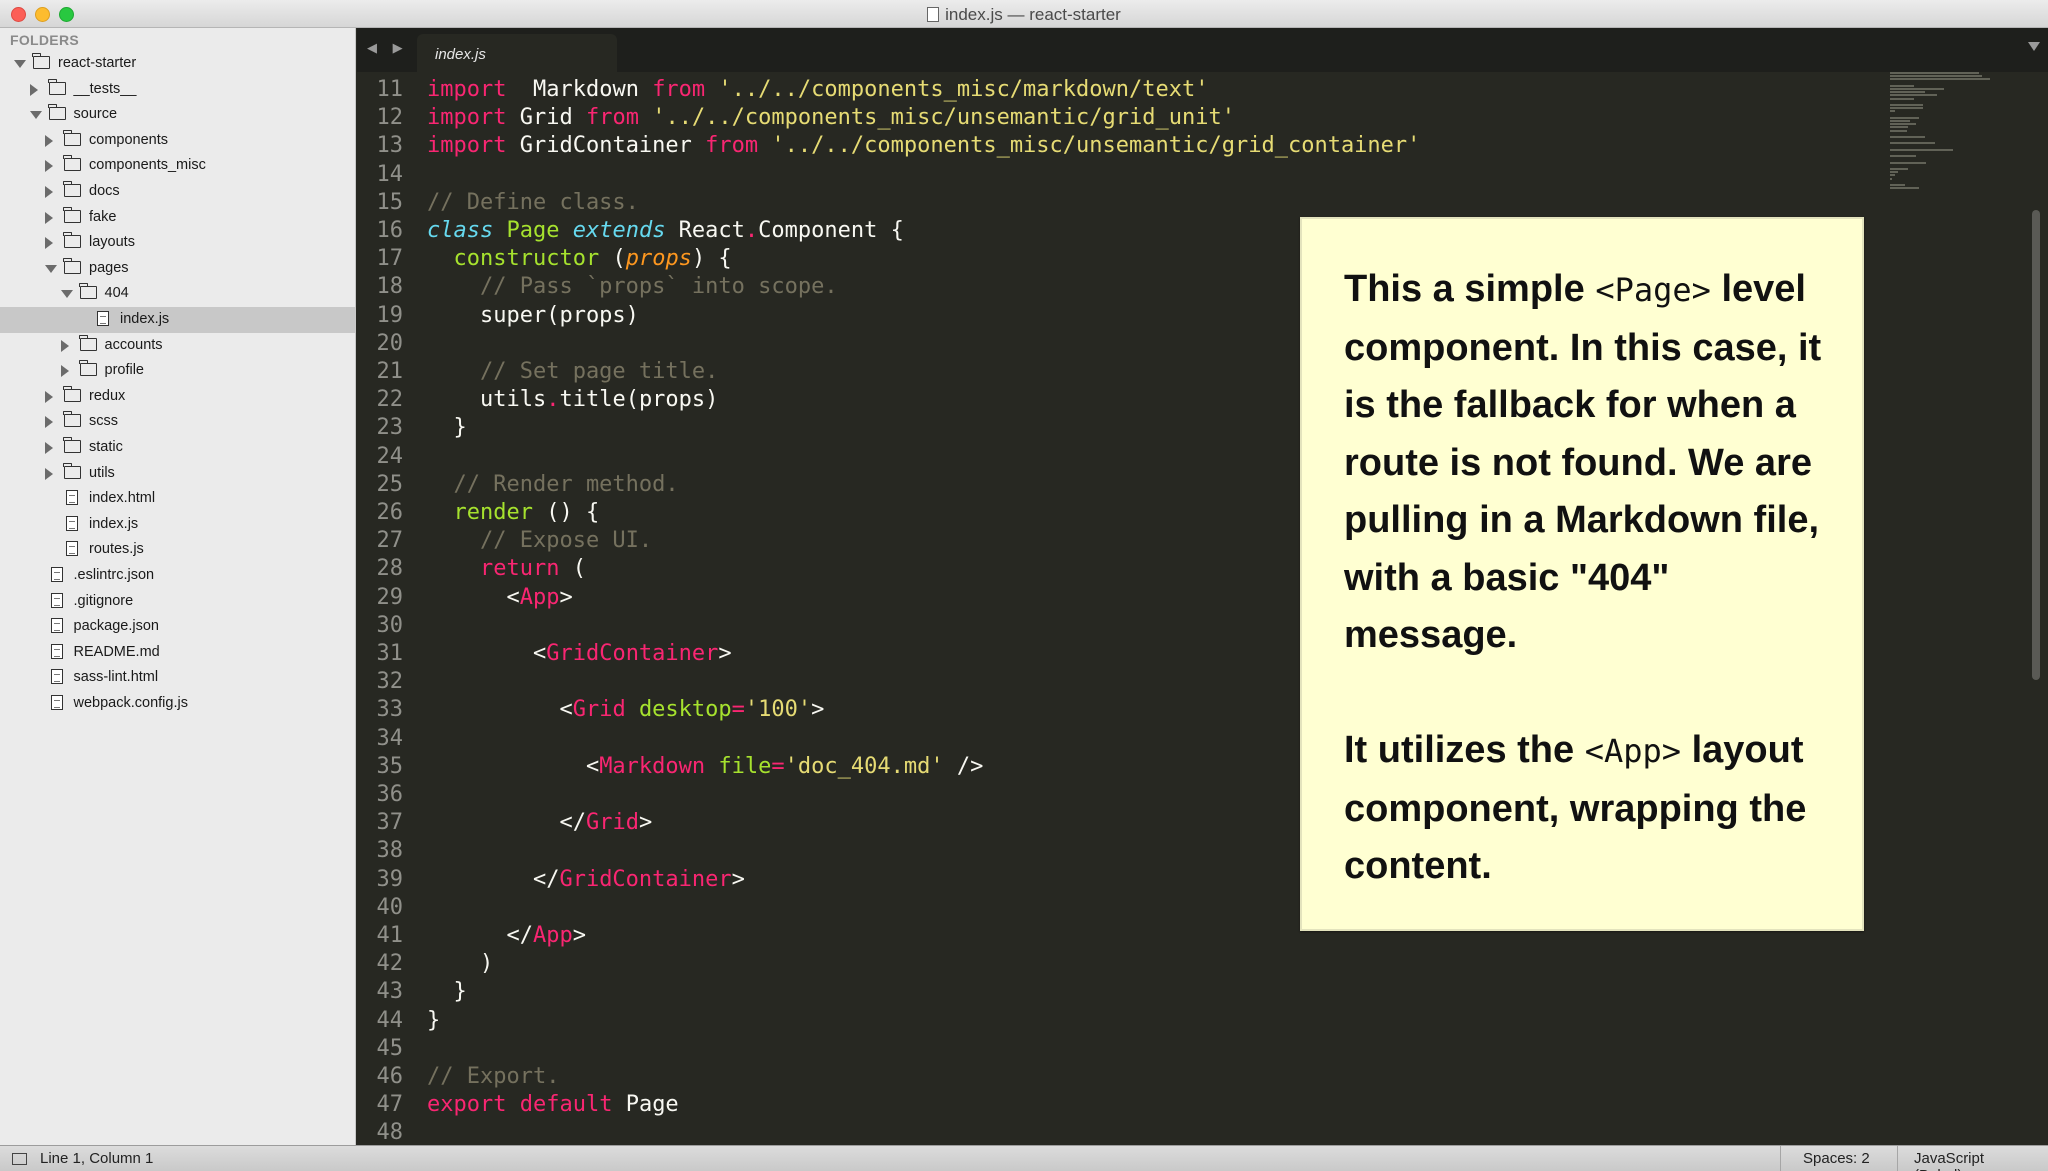 The image size is (2048, 1171). What do you see at coordinates (460, 54) in the screenshot?
I see `tab-label: index.js` at bounding box center [460, 54].